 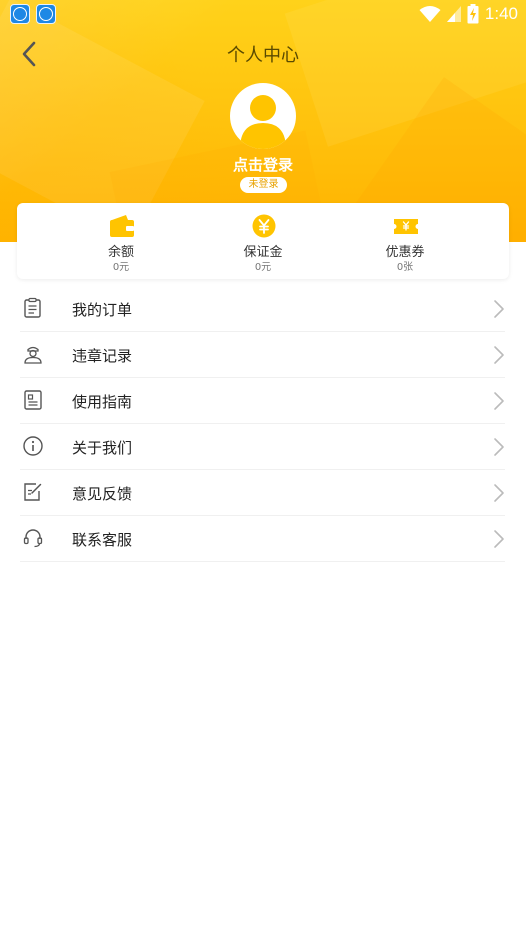 I want to click on edit-icon, so click(x=33, y=492).